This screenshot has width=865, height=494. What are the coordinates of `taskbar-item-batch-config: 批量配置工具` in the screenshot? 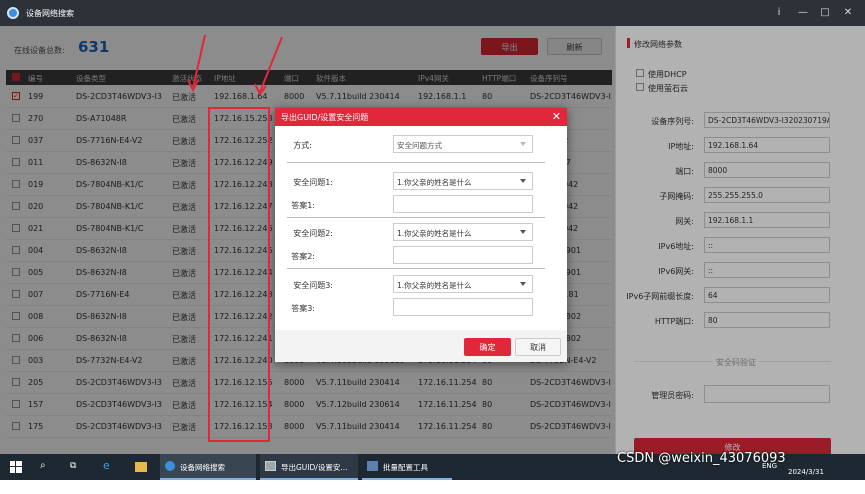 It's located at (407, 467).